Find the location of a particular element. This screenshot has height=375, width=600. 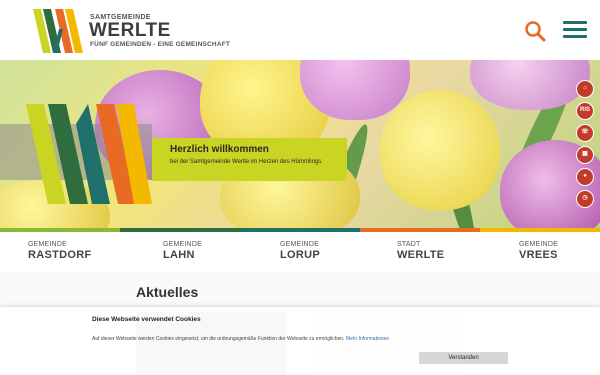

ris-icon: RIS is located at coordinates (585, 111).